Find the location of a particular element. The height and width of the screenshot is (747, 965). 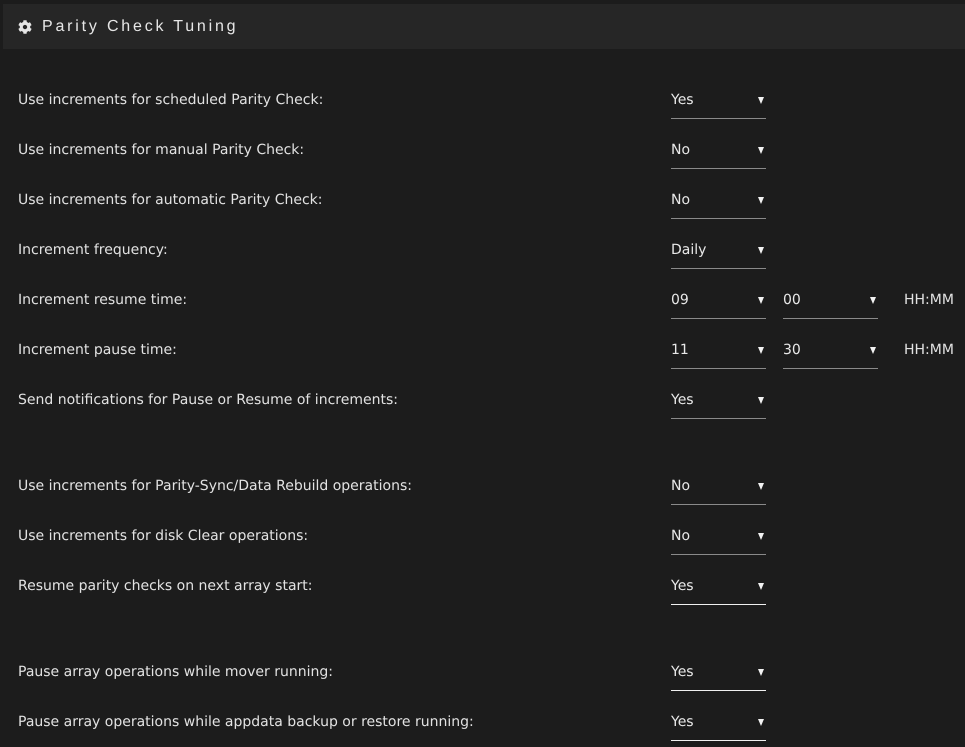

setting-label: Use increments for Parity-Sync/Data Rebuild operations: is located at coordinates (215, 486).